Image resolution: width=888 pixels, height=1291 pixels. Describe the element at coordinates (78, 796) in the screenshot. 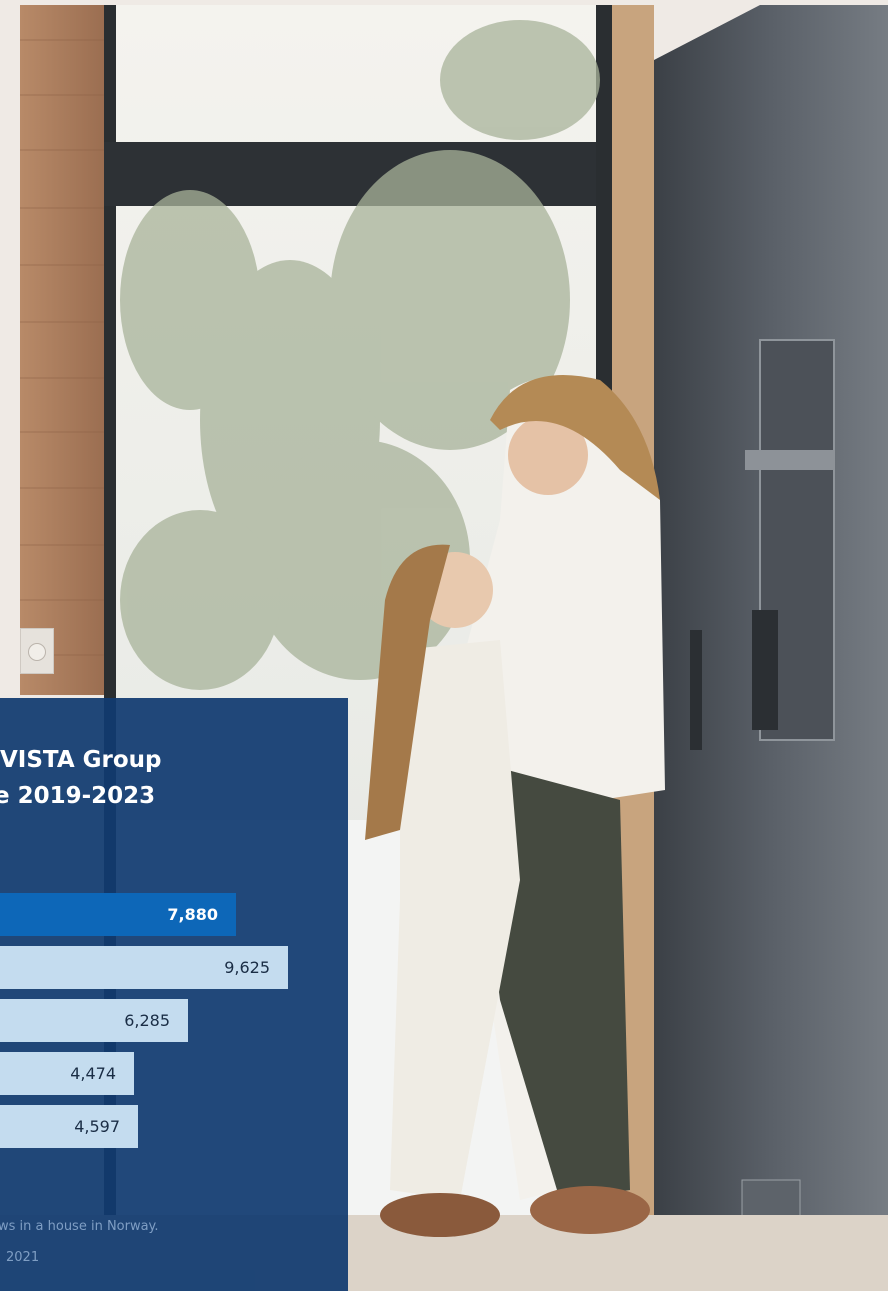

I see `panel-title-line-2: e 2019-2023` at that location.